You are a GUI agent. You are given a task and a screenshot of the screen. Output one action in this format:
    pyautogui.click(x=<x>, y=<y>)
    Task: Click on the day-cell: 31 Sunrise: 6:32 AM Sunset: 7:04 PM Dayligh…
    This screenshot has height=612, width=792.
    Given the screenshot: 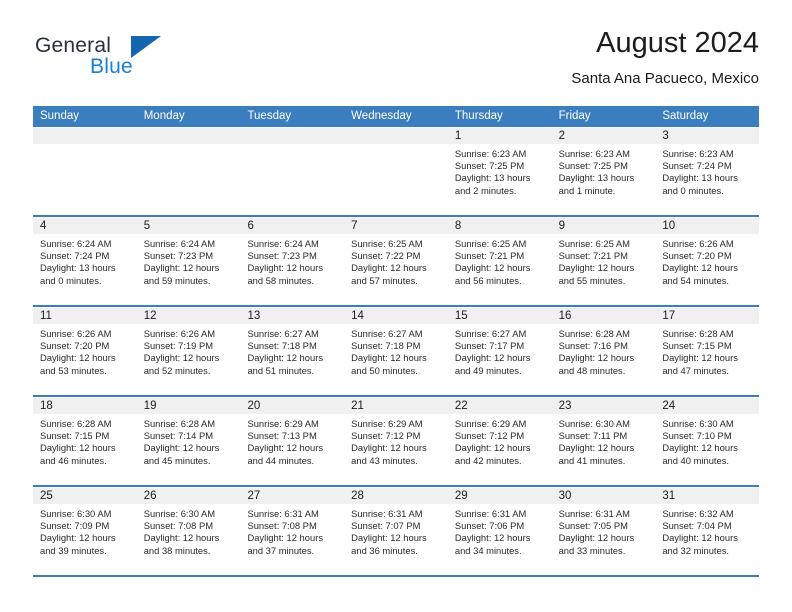 What is the action you would take?
    pyautogui.click(x=707, y=531)
    